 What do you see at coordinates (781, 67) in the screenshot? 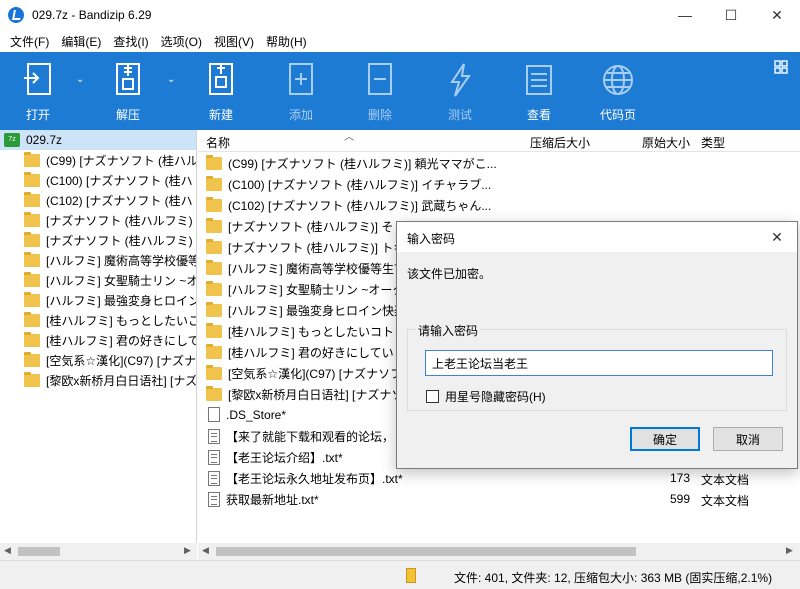
I see `layout-grid-icon` at bounding box center [781, 67].